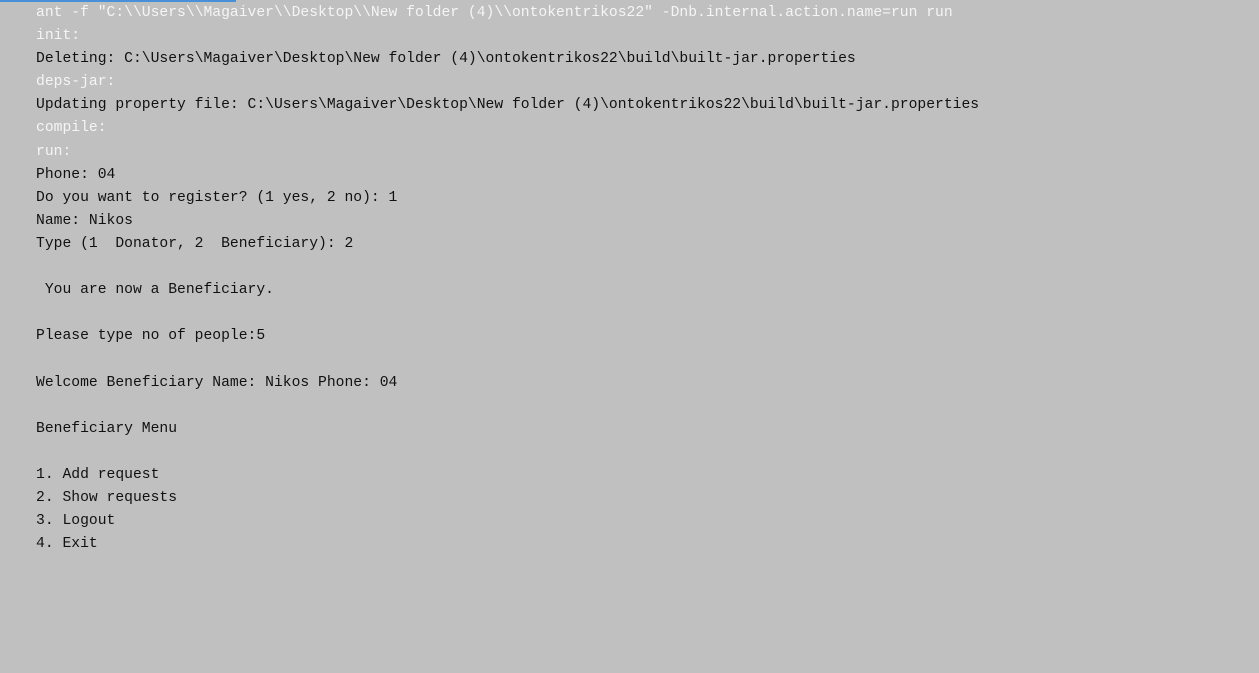 The width and height of the screenshot is (1259, 673). I want to click on build-target-line: compile:, so click(71, 128).